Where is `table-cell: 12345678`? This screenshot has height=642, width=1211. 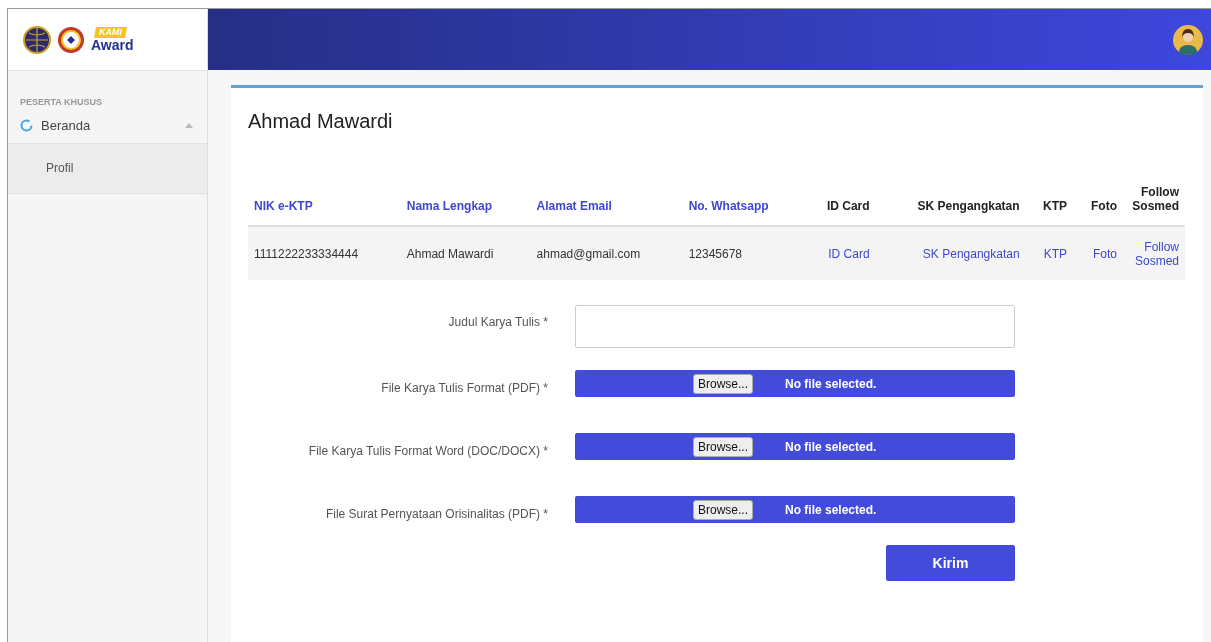
table-cell: 12345678 is located at coordinates (743, 253).